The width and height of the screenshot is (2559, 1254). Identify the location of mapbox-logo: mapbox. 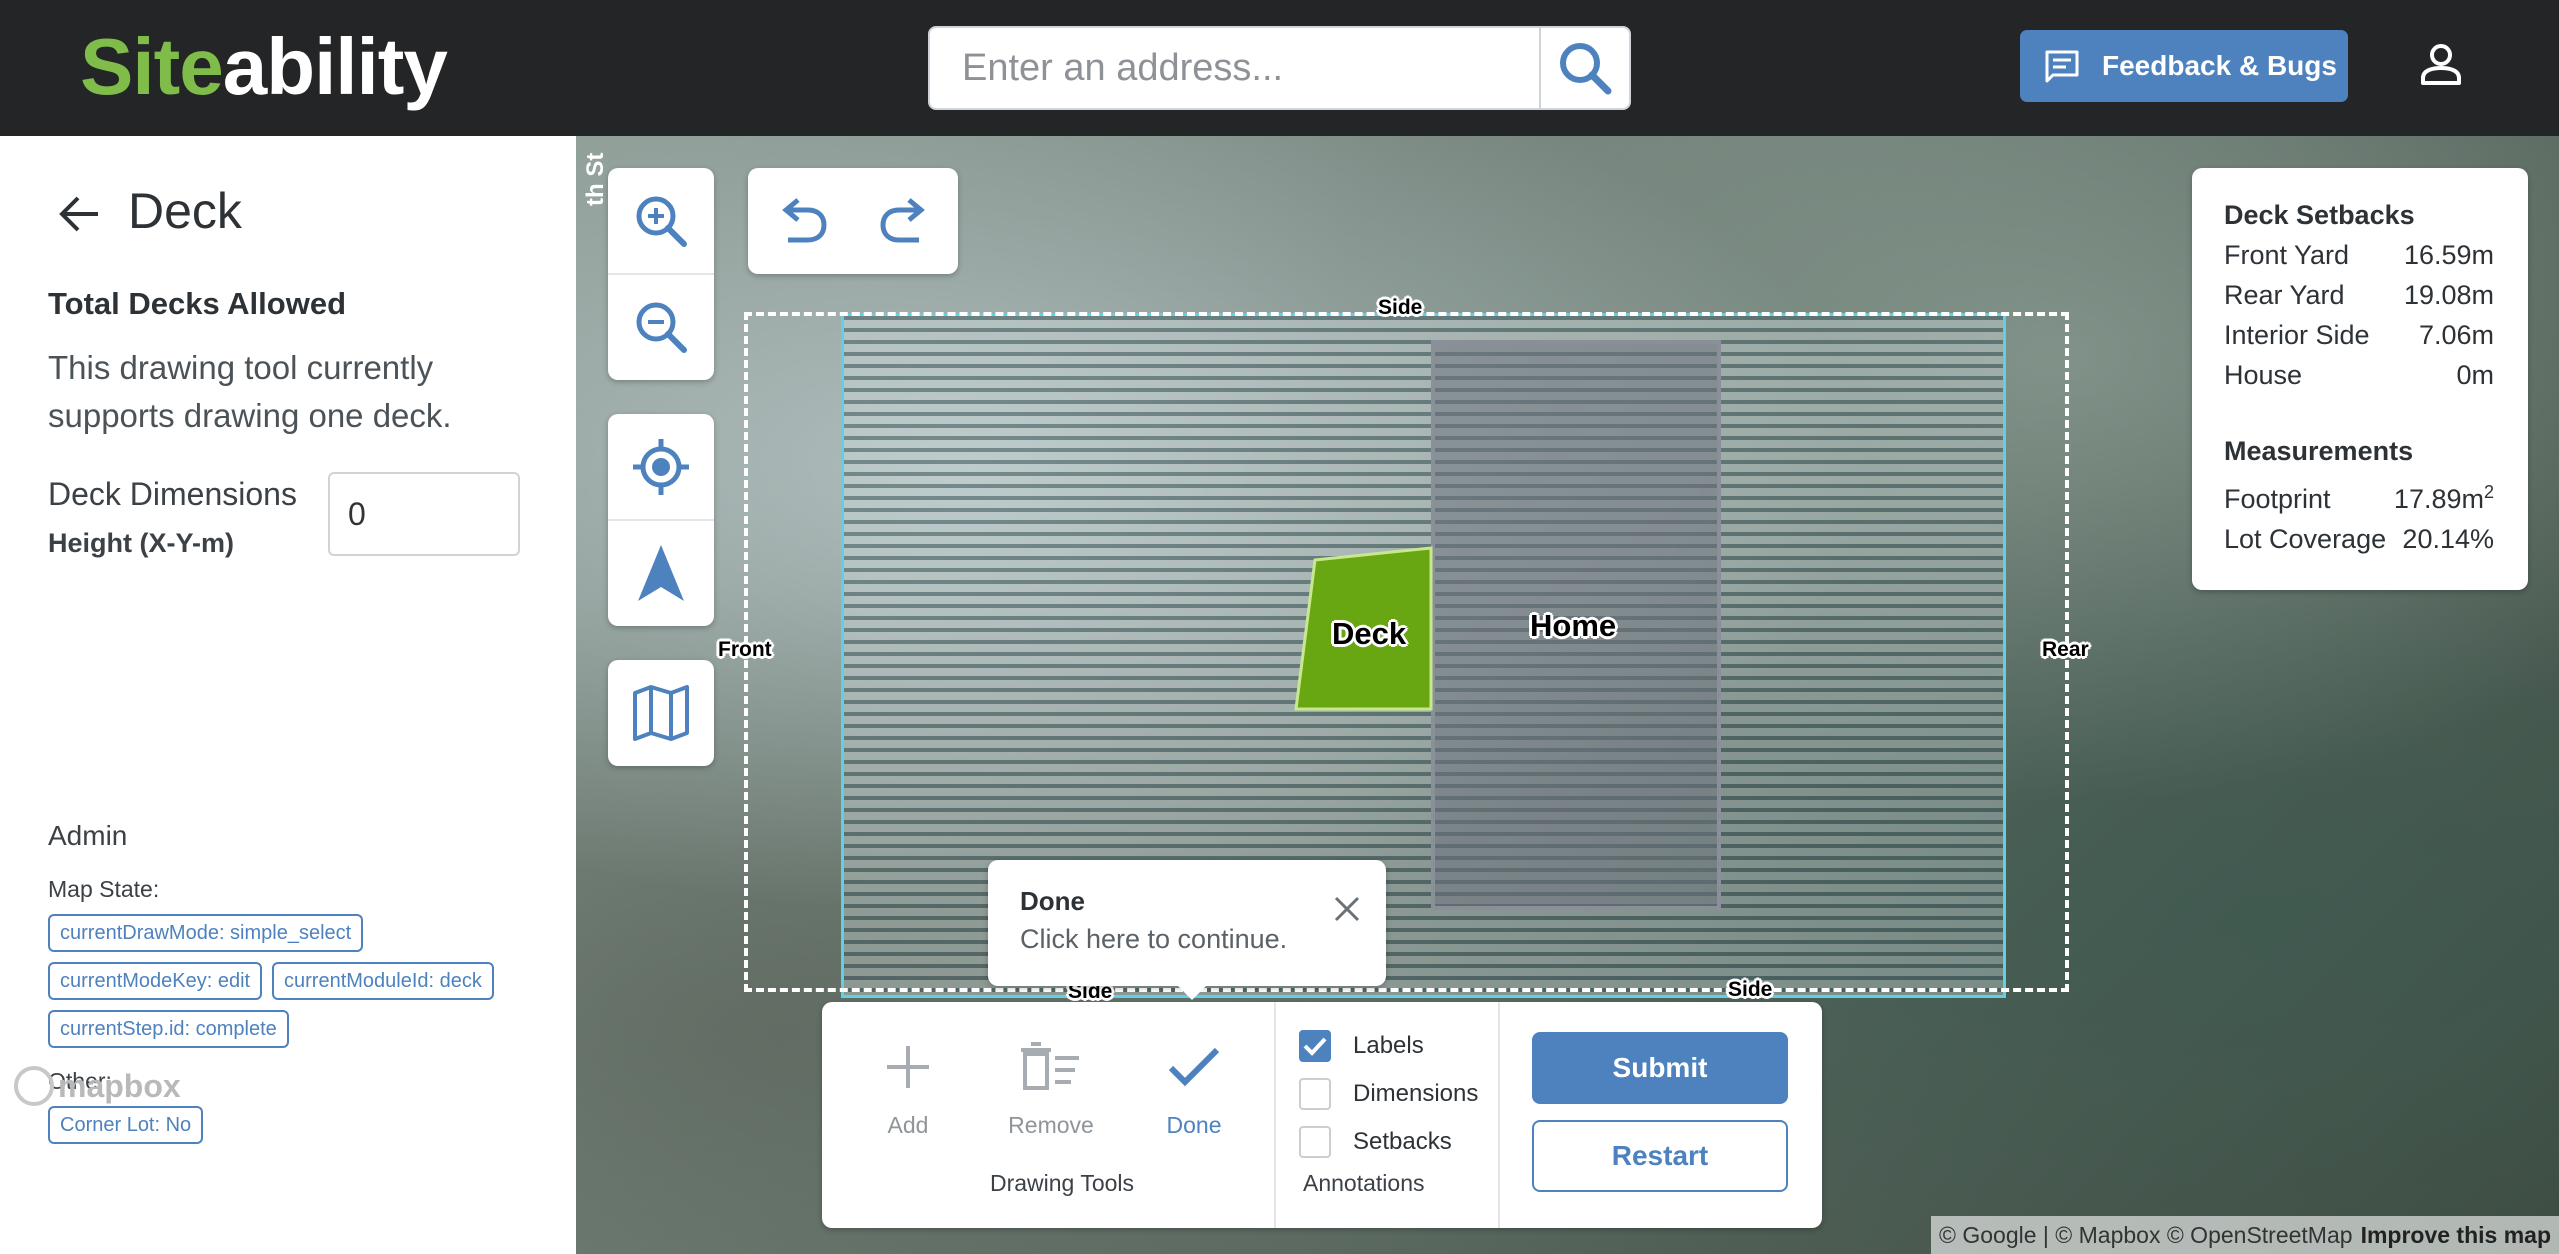
(97, 1086).